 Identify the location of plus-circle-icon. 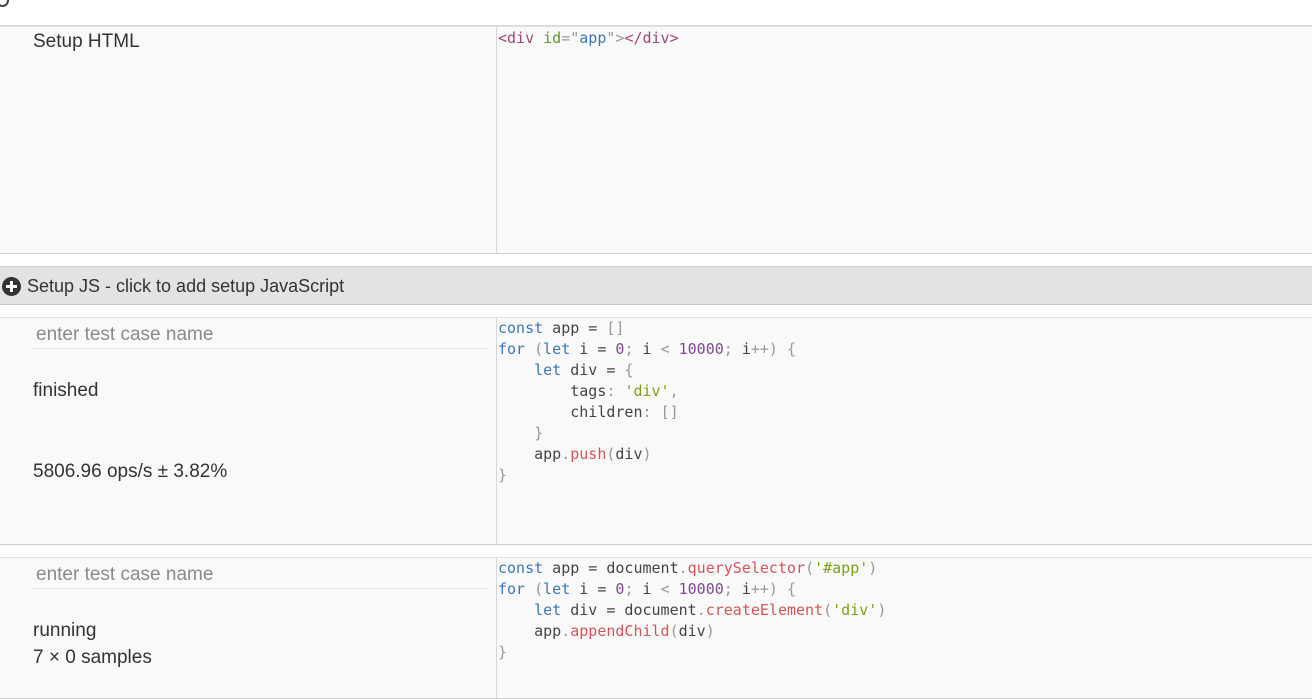
(11, 286).